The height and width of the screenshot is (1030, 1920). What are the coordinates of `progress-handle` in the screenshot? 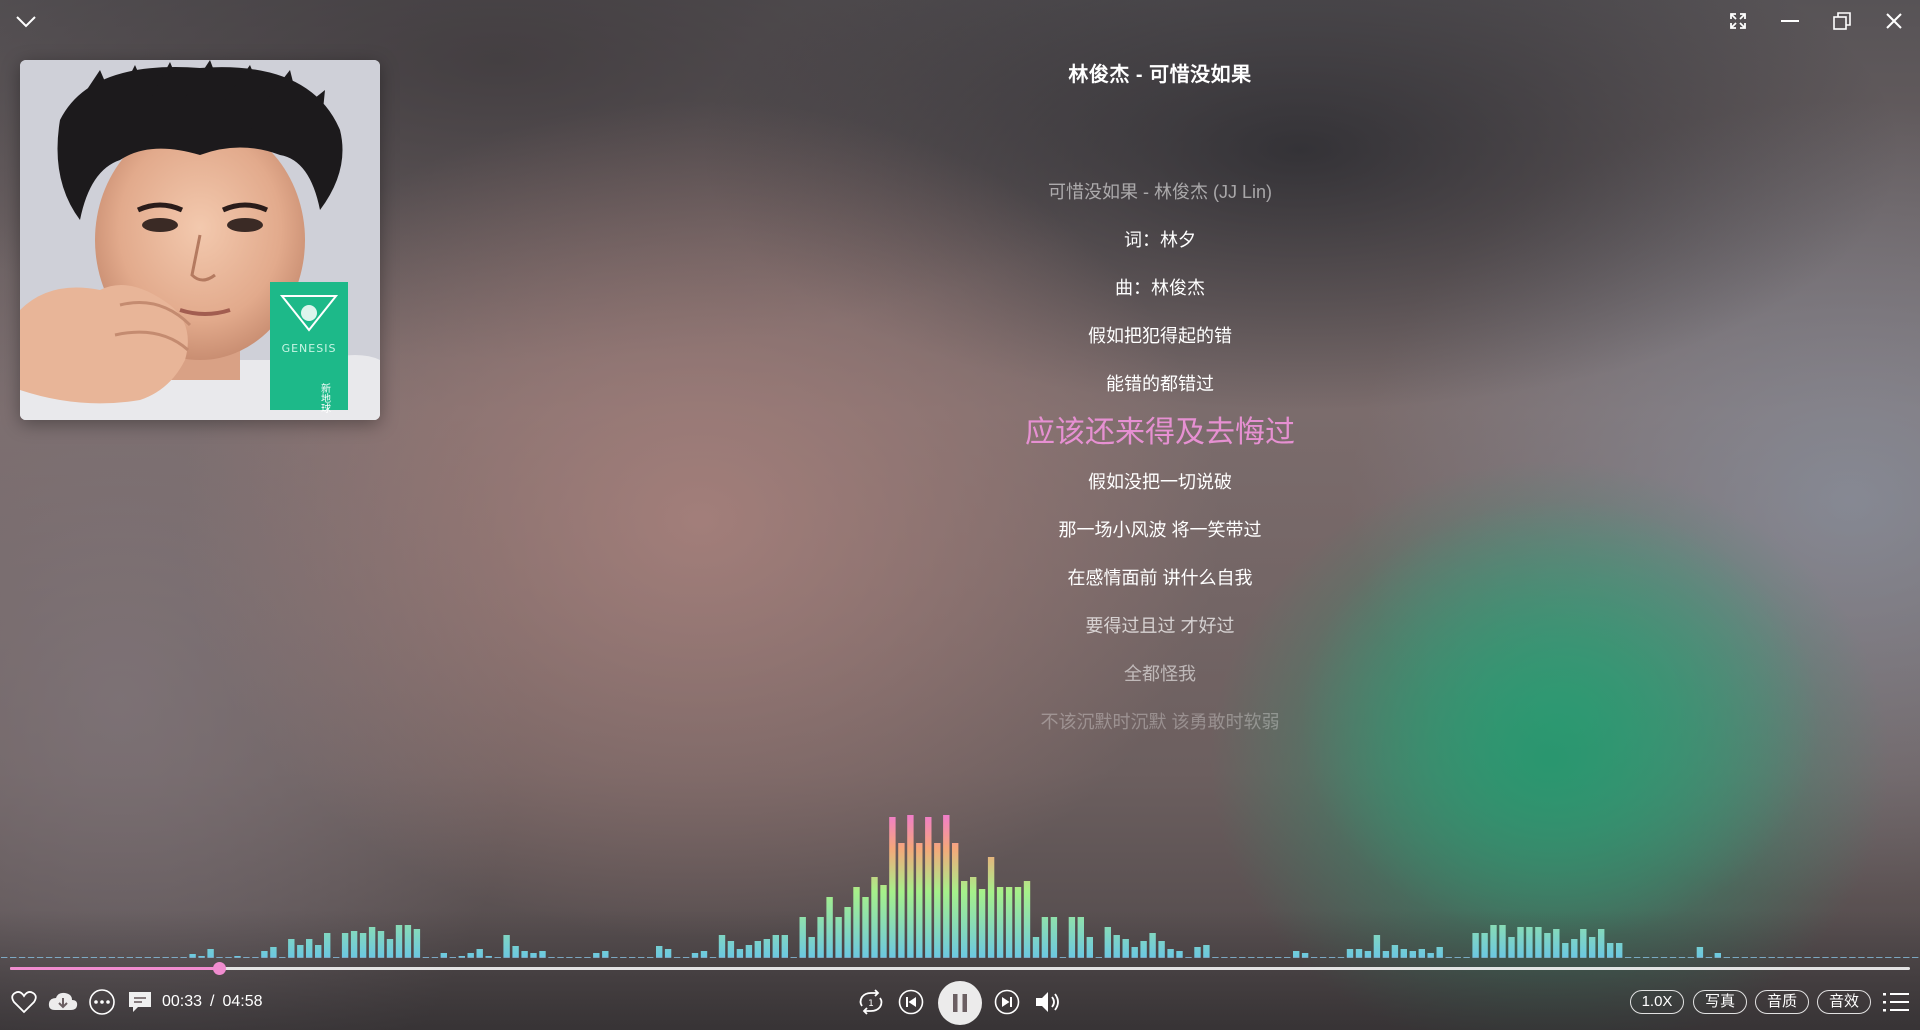 It's located at (219, 968).